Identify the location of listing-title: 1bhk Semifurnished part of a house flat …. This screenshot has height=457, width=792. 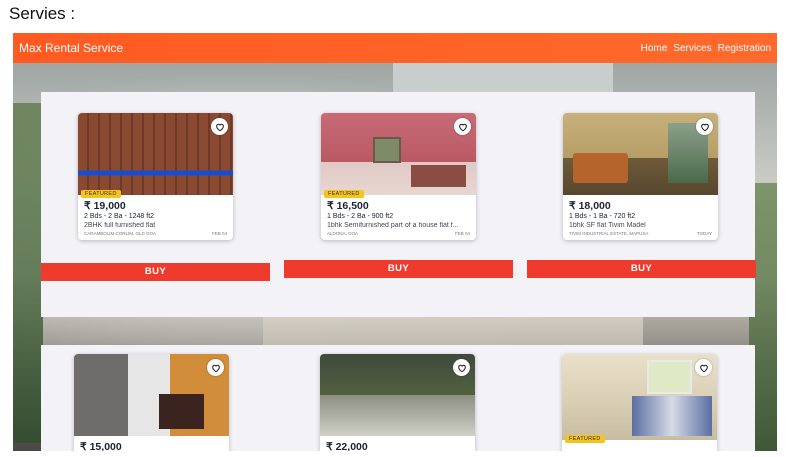
(398, 225).